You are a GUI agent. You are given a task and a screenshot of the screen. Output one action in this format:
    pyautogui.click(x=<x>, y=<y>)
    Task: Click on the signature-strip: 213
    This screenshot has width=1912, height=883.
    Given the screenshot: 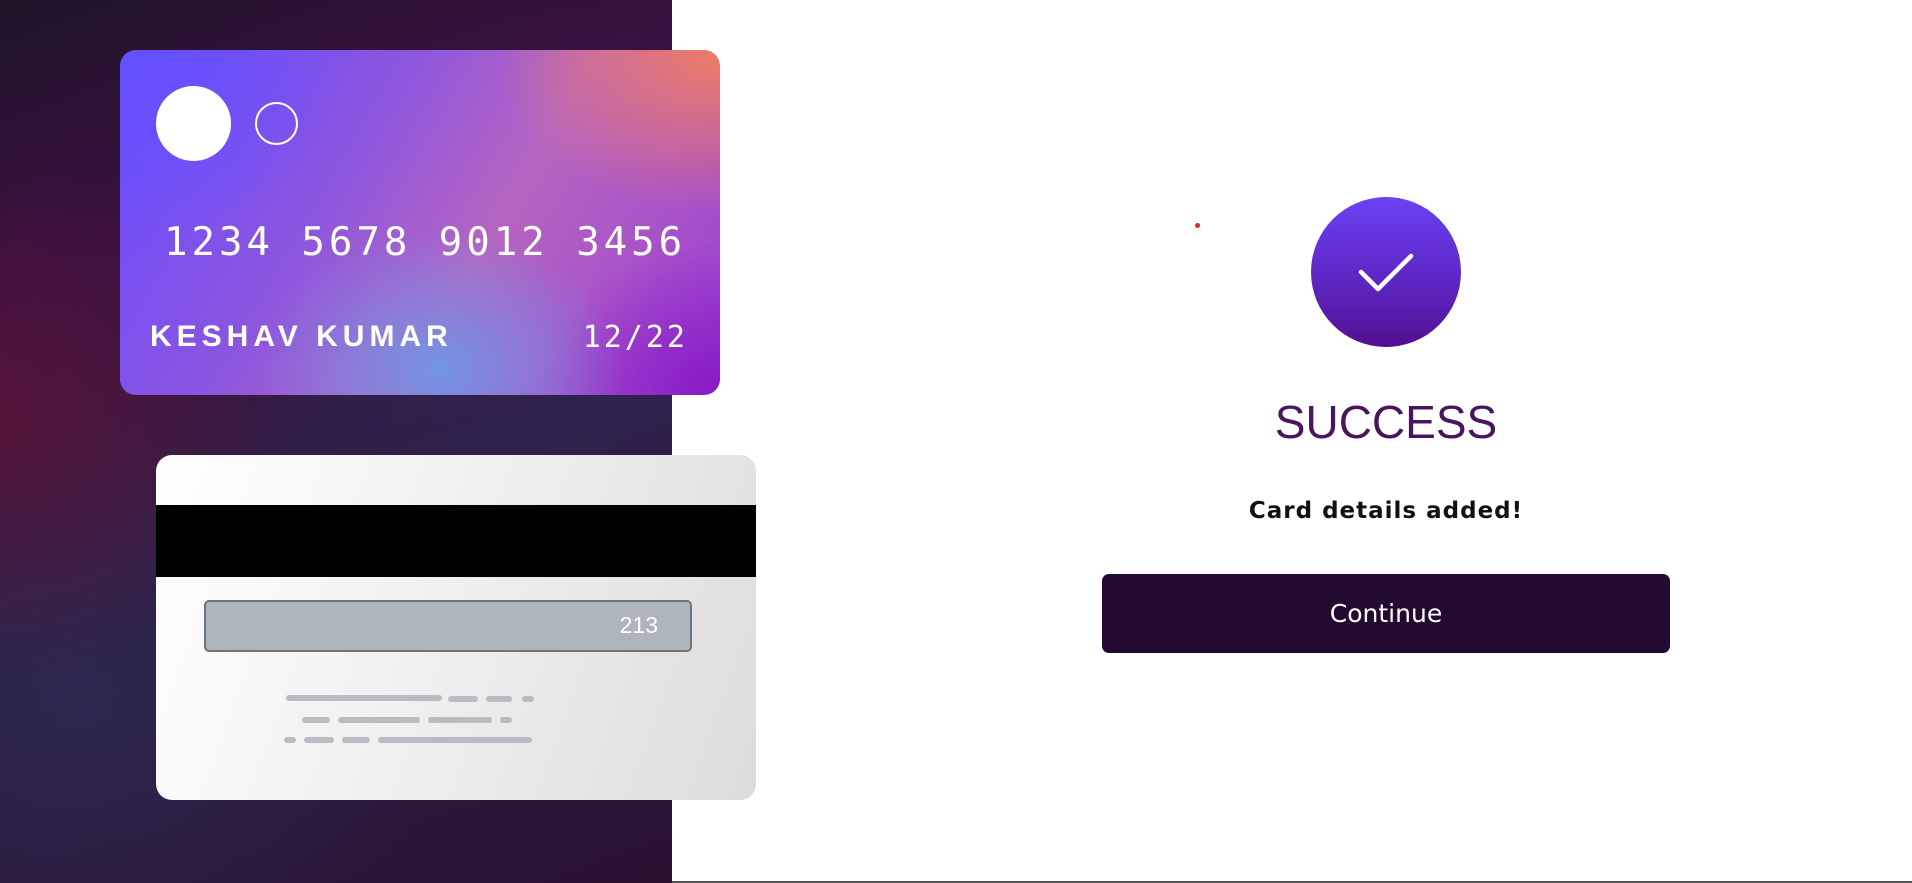 What is the action you would take?
    pyautogui.click(x=448, y=626)
    